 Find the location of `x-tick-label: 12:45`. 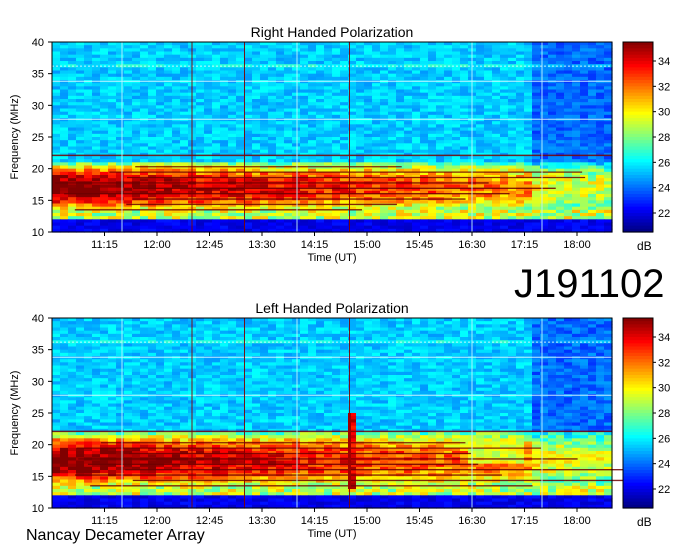

x-tick-label: 12:45 is located at coordinates (210, 245).